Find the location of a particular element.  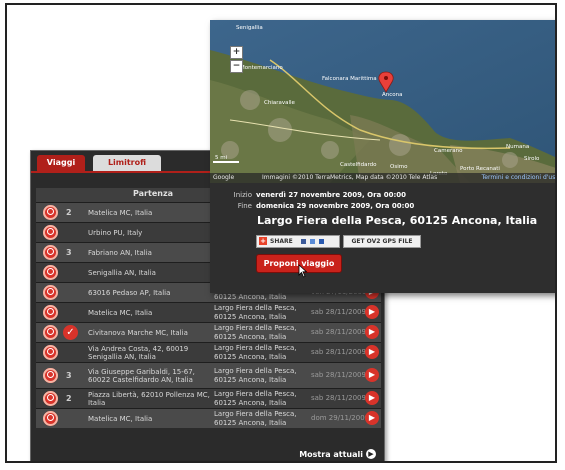

delicious-icon is located at coordinates (312, 241).